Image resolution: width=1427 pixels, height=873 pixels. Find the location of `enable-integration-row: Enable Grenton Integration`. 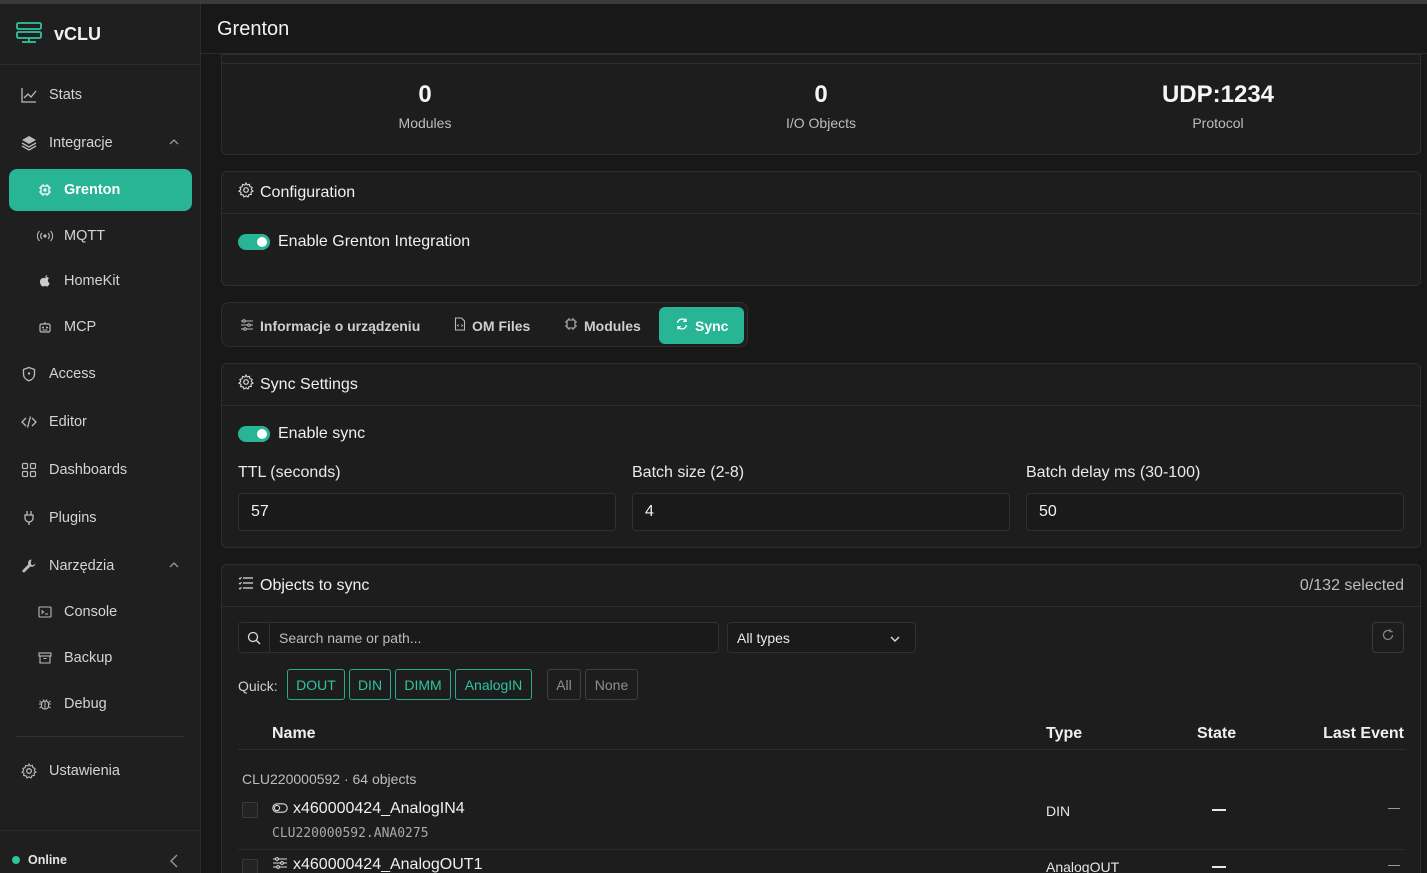

enable-integration-row: Enable Grenton Integration is located at coordinates (354, 242).